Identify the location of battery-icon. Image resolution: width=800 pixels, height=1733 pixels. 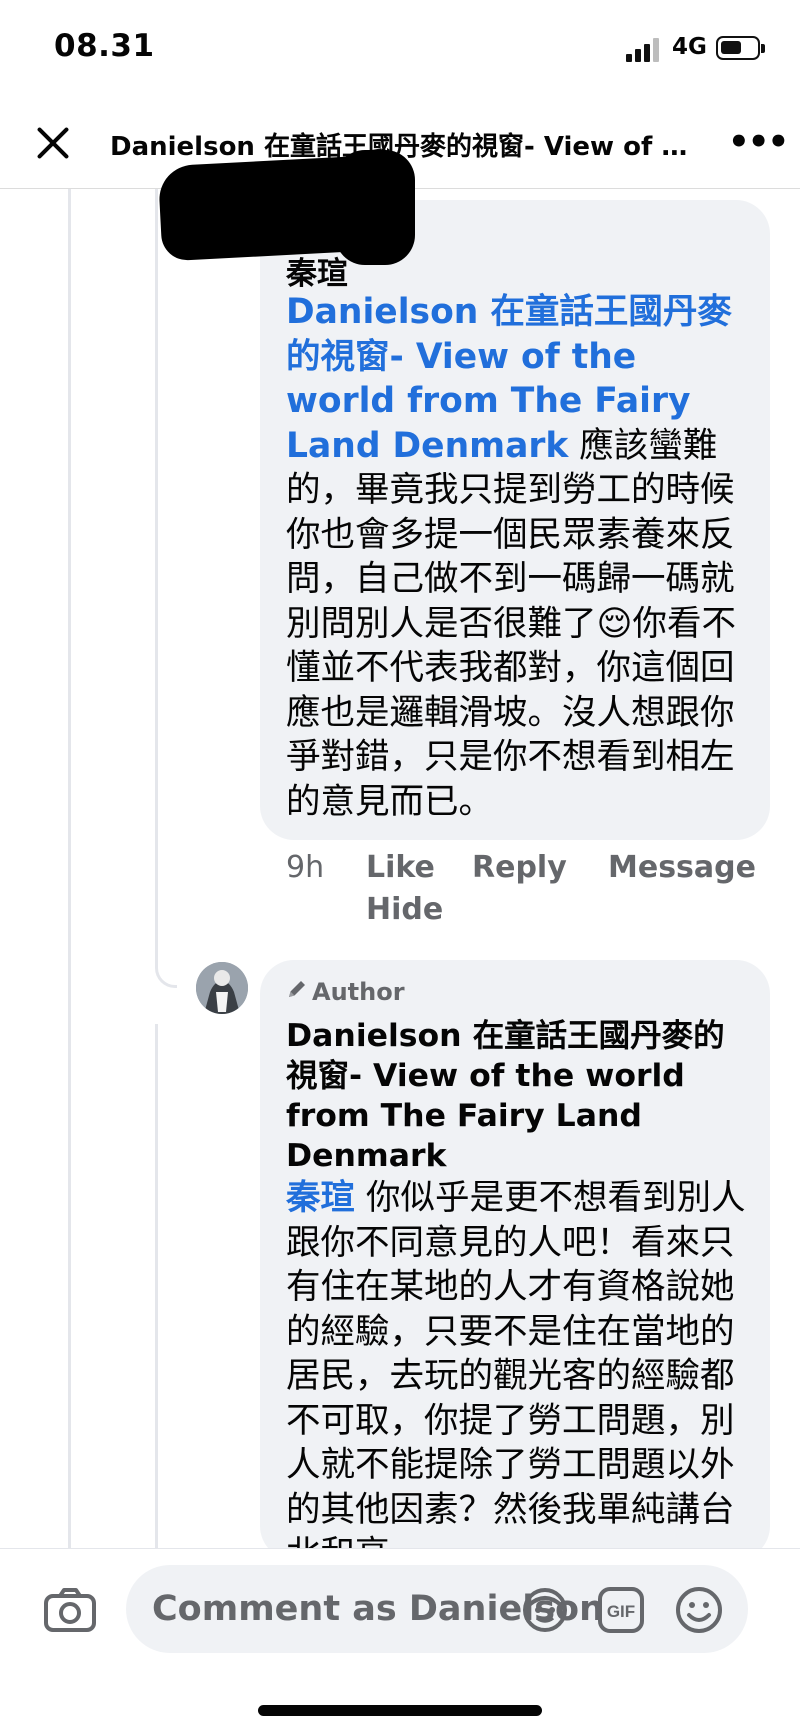
(740, 48).